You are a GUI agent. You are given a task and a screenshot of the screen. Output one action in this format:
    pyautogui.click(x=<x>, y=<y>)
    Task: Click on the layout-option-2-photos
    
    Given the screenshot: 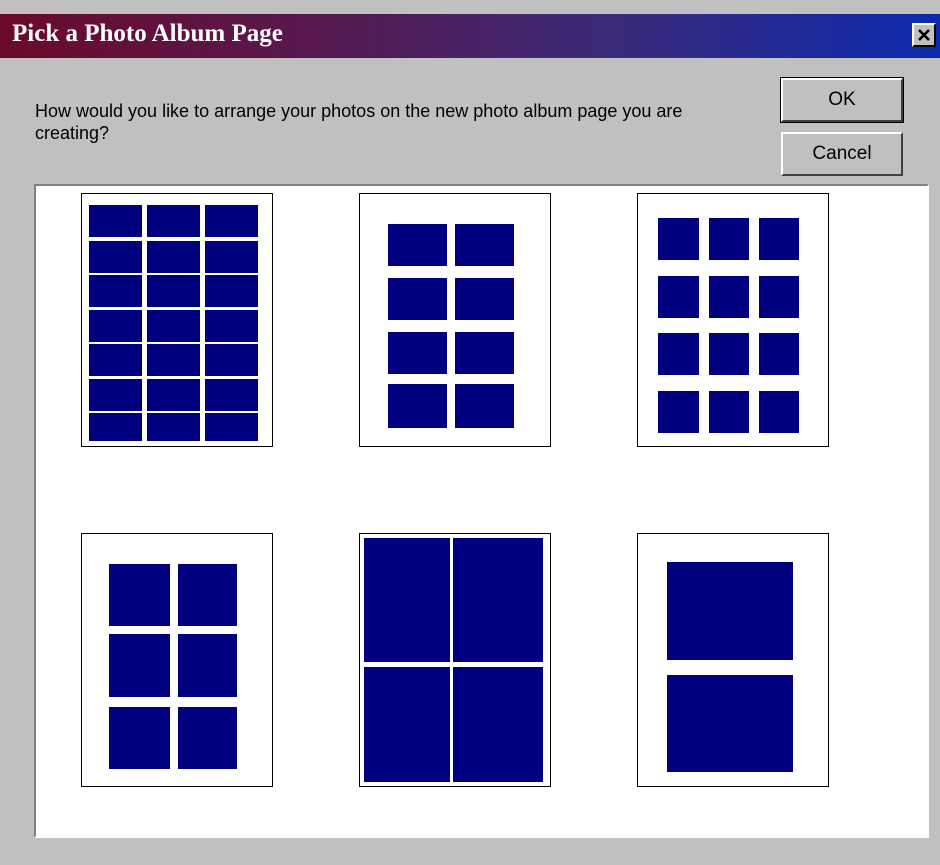 What is the action you would take?
    pyautogui.click(x=733, y=660)
    